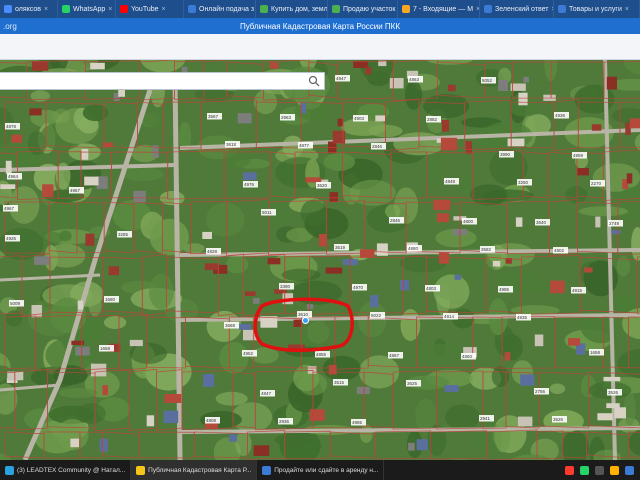 Image resolution: width=640 pixels, height=480 pixels. What do you see at coordinates (314, 81) in the screenshot?
I see `search-icon` at bounding box center [314, 81].